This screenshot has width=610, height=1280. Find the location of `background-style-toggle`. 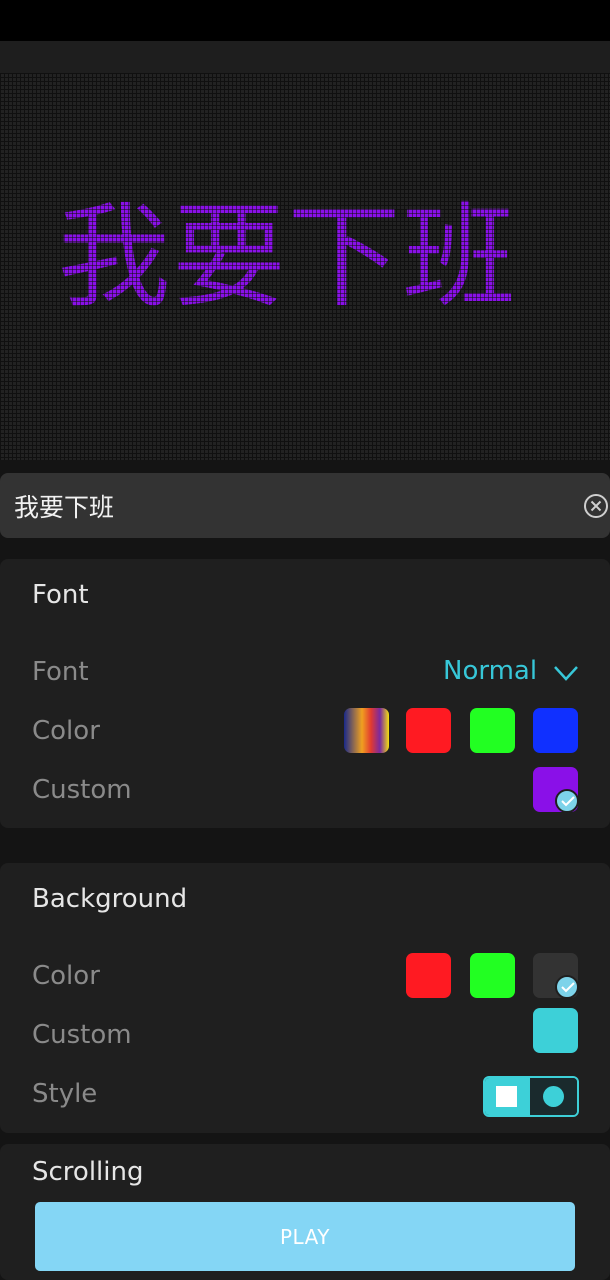

background-style-toggle is located at coordinates (531, 1096).